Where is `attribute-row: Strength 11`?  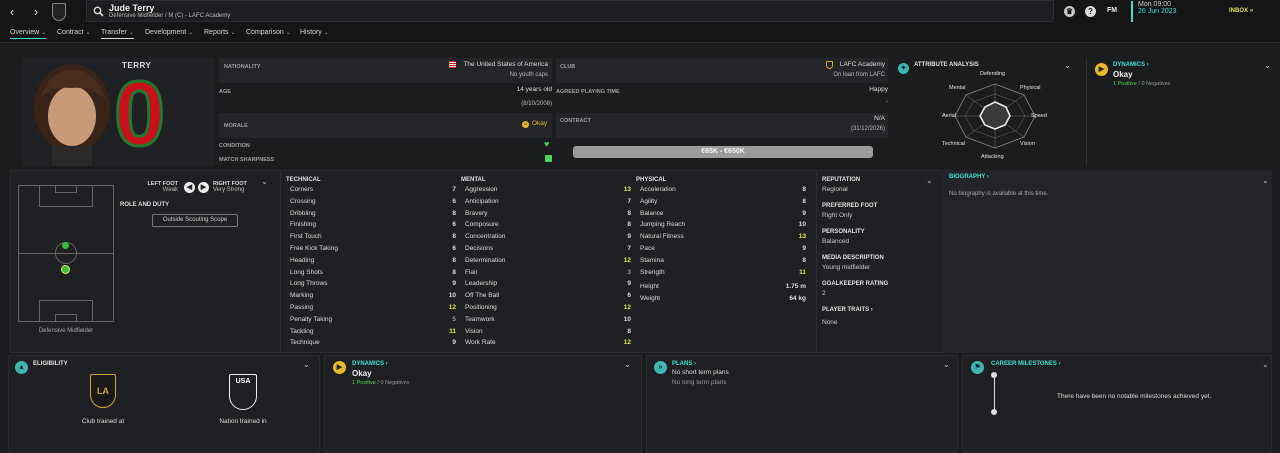
attribute-row: Strength 11 is located at coordinates (723, 275).